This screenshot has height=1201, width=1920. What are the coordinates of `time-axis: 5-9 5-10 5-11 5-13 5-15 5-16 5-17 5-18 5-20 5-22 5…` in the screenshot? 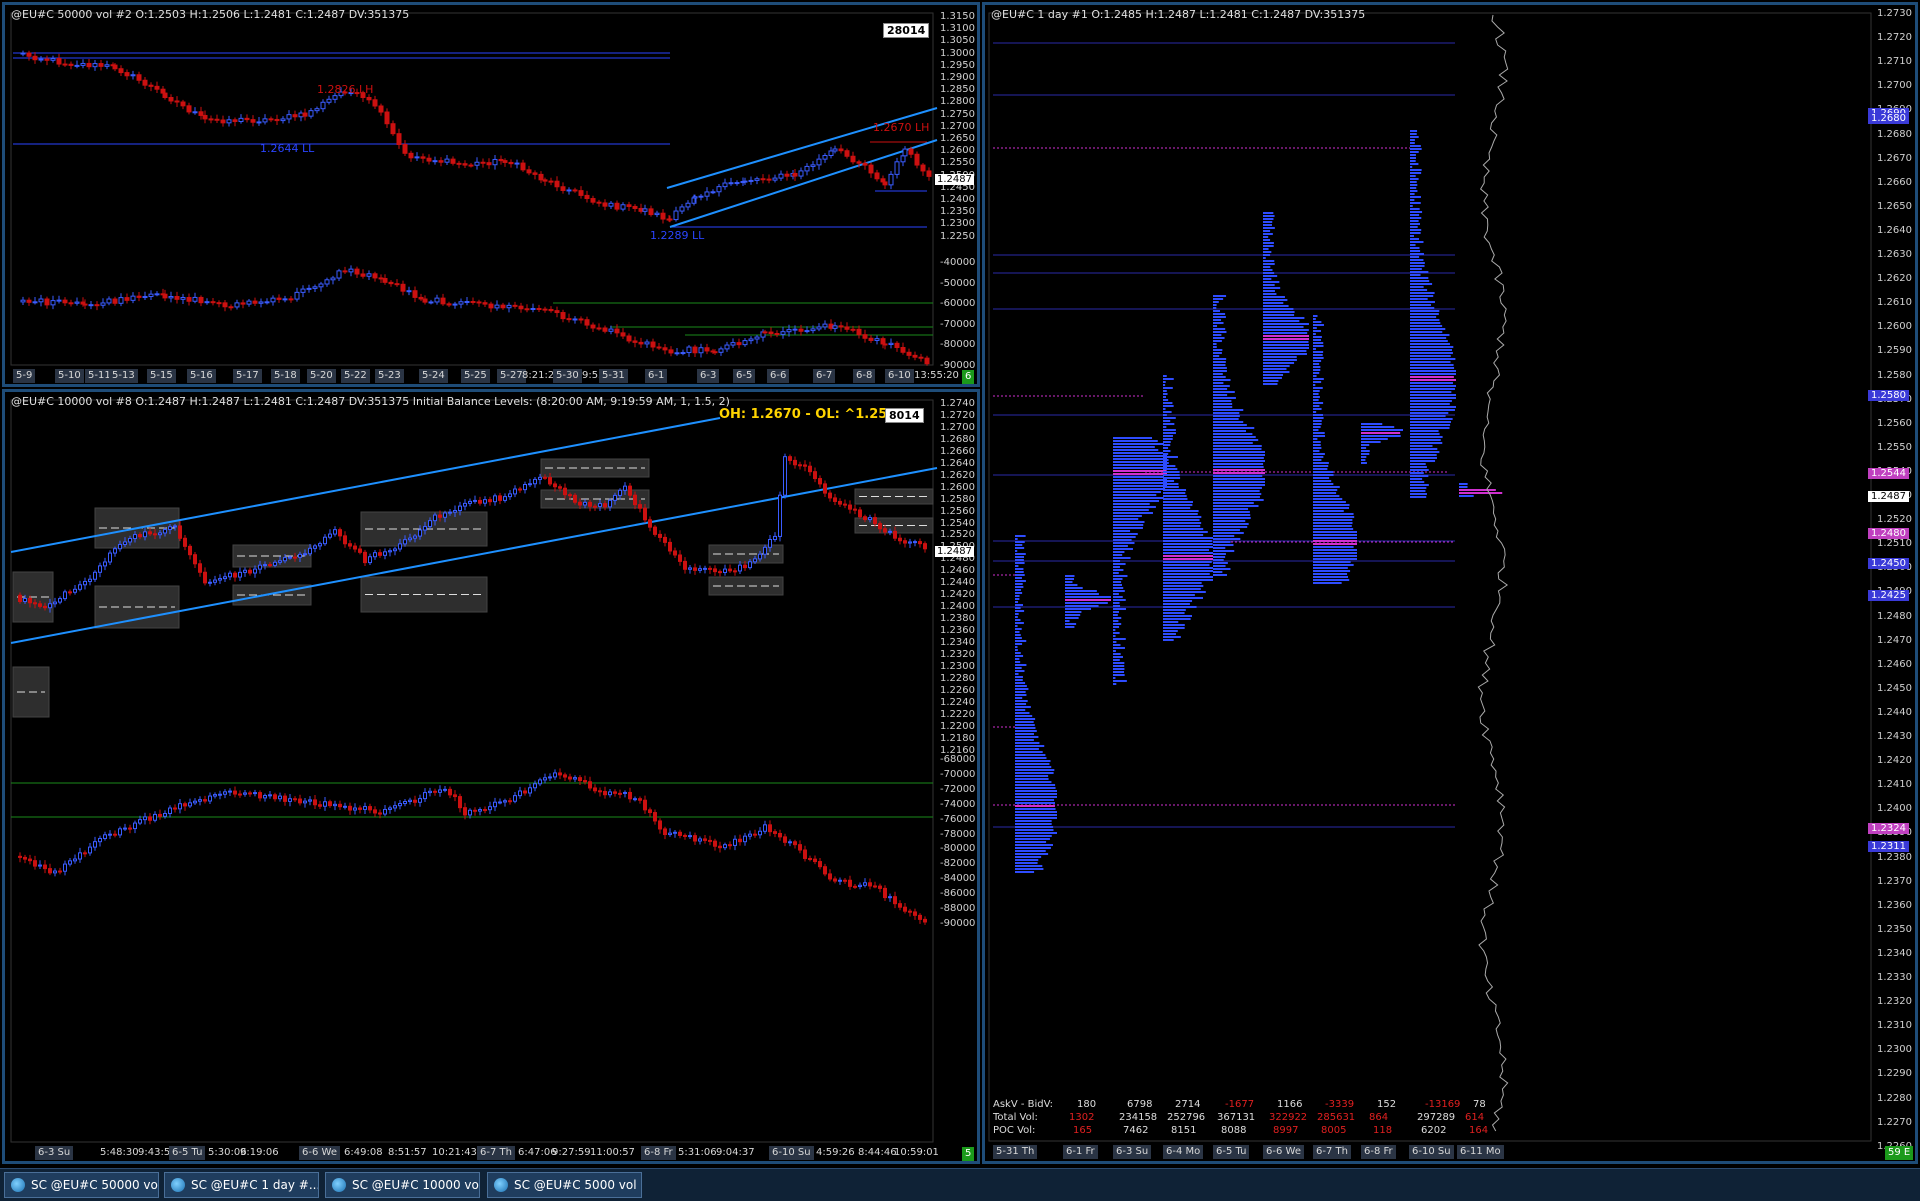 It's located at (491, 376).